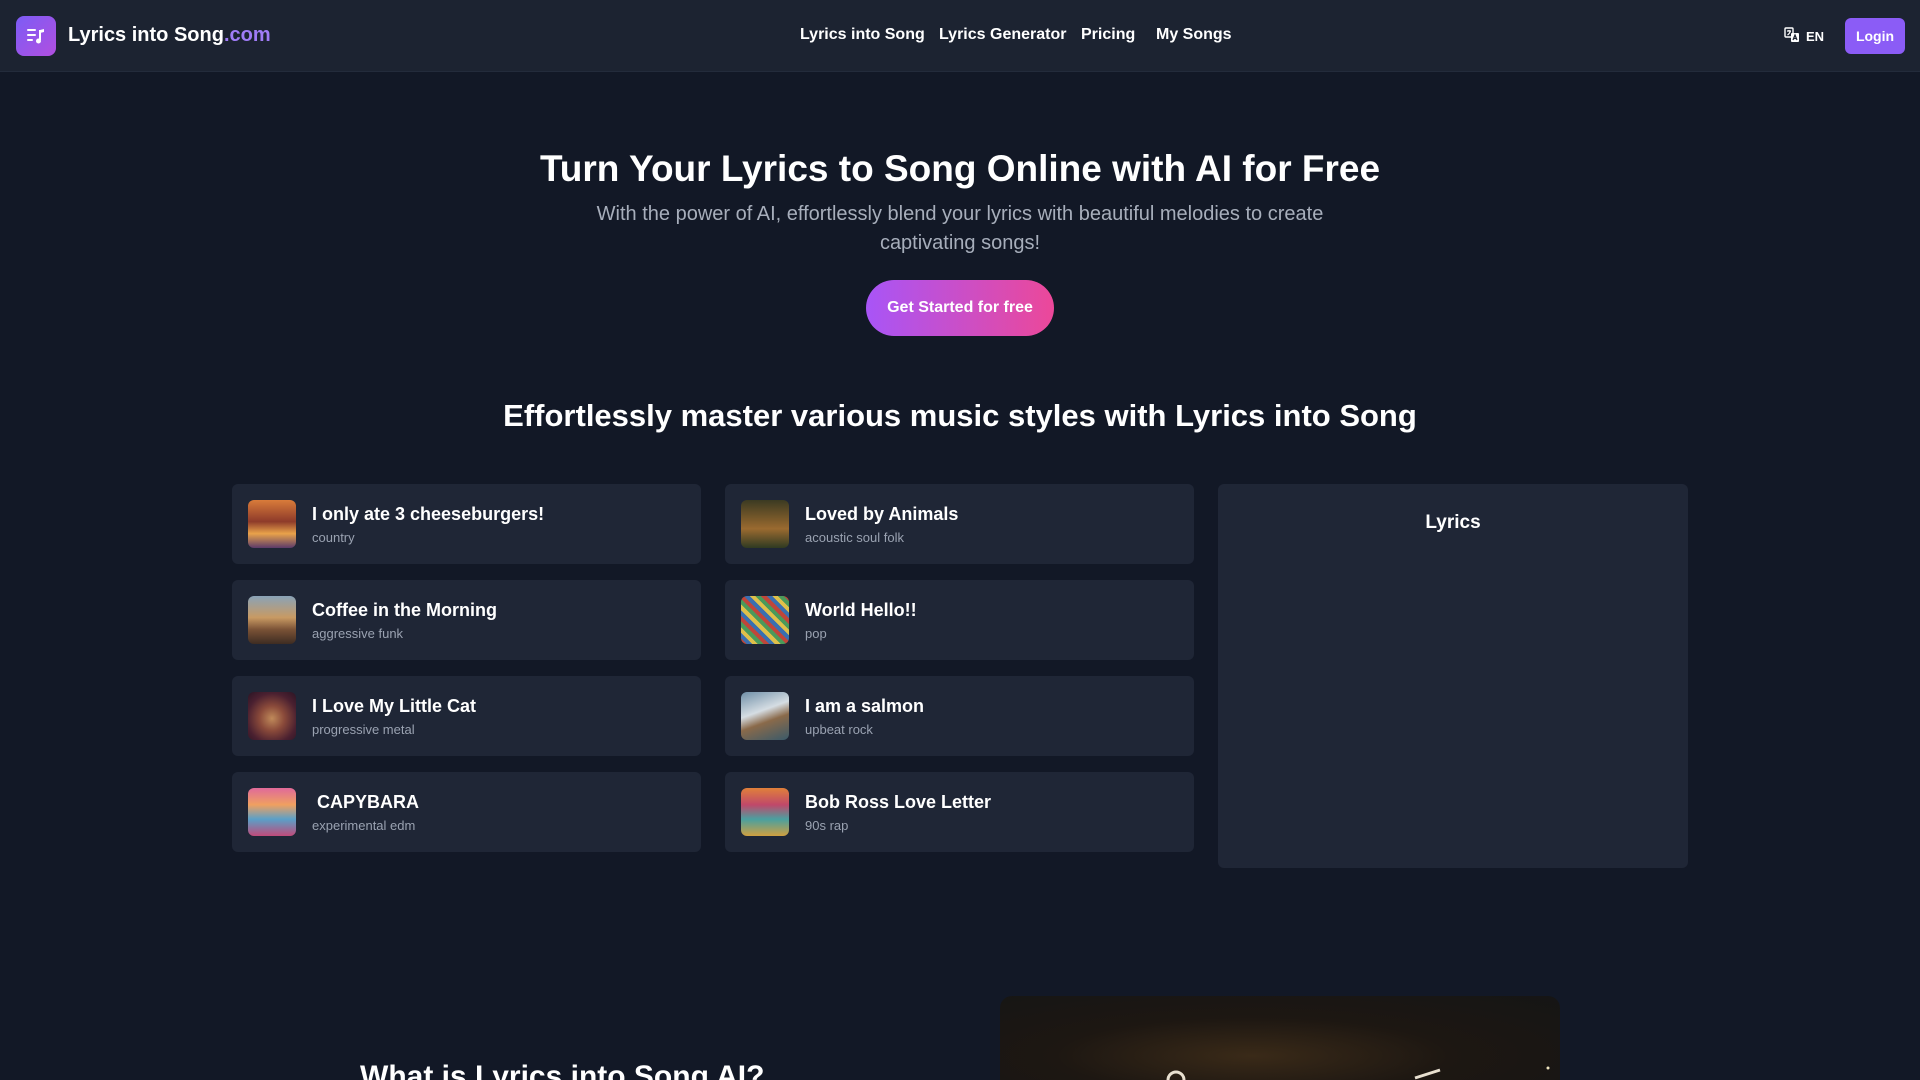 This screenshot has height=1080, width=1920. What do you see at coordinates (854, 537) in the screenshot?
I see `song-style: acoustic soul folk` at bounding box center [854, 537].